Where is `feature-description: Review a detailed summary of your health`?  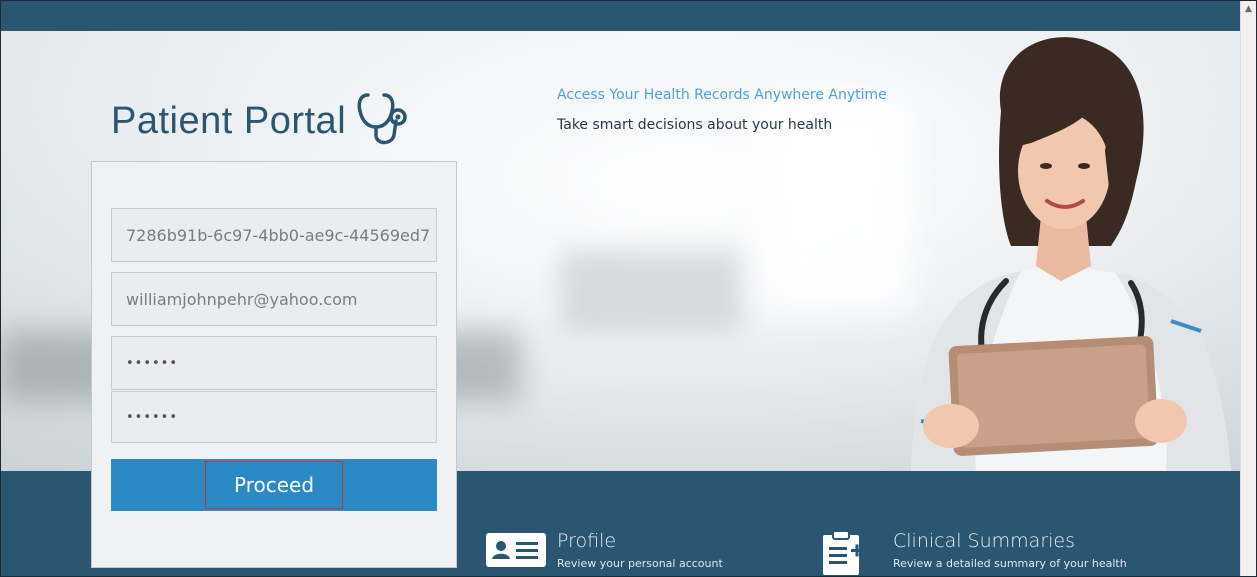 feature-description: Review a detailed summary of your health is located at coordinates (1010, 563).